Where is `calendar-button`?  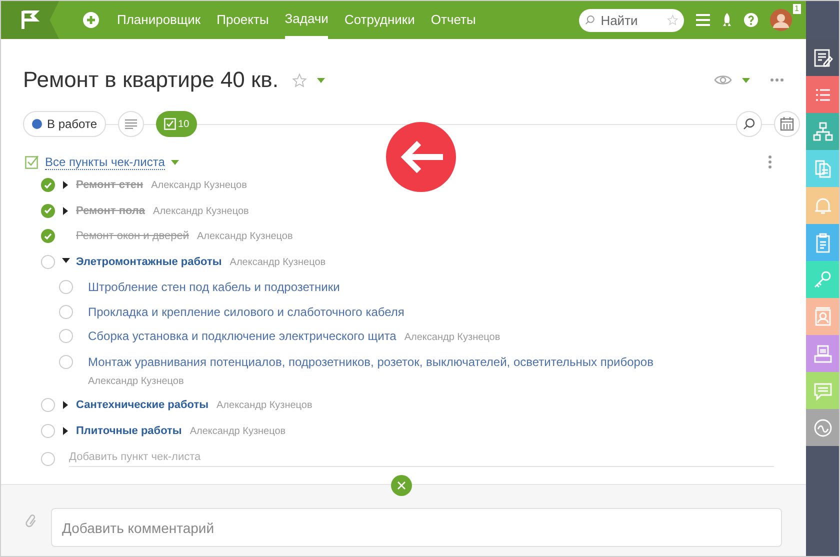
calendar-button is located at coordinates (787, 124).